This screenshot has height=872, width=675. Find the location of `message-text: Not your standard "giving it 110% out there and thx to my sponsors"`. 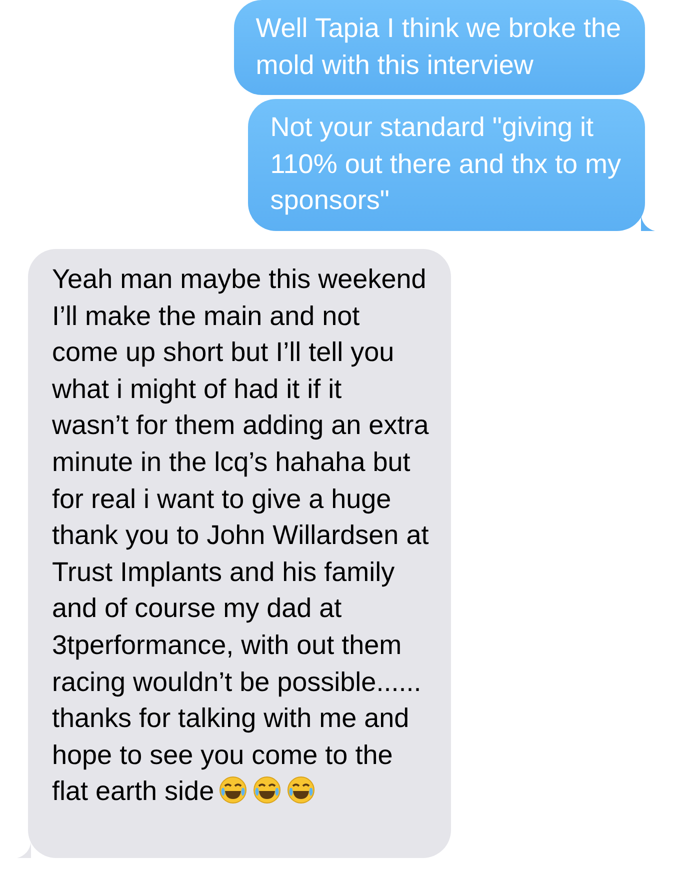

message-text: Not your standard "giving it 110% out there and thx to my sponsors" is located at coordinates (445, 164).